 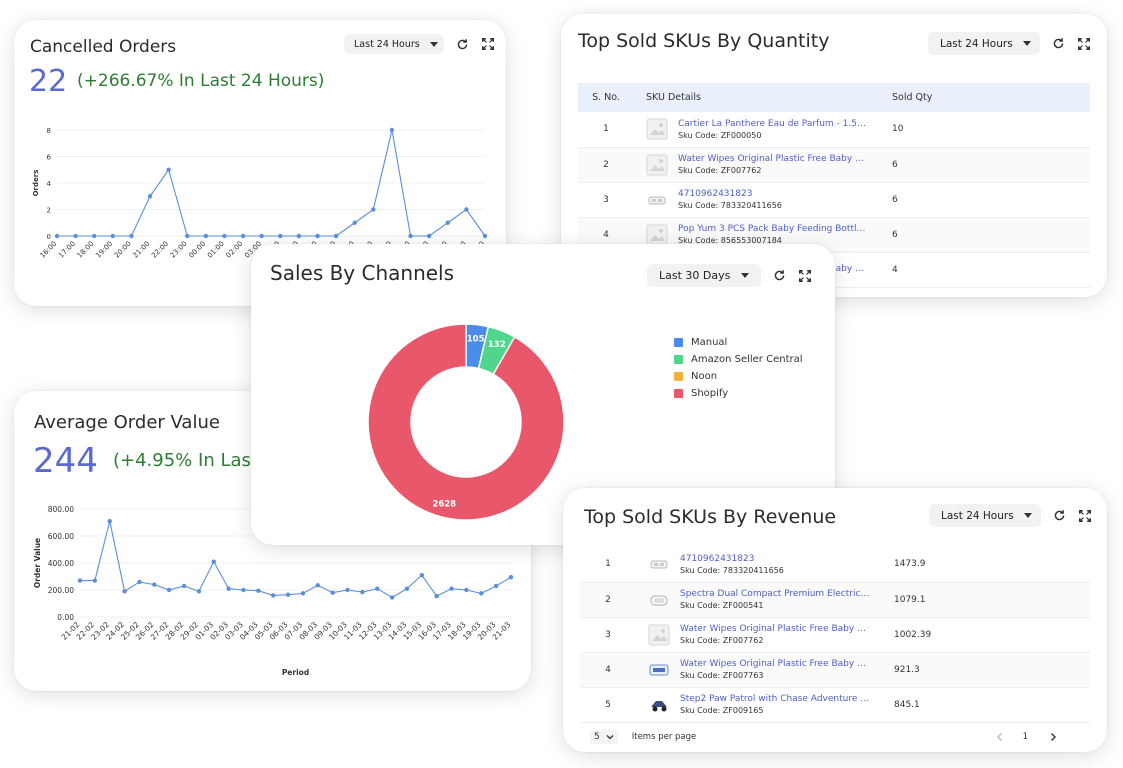 What do you see at coordinates (394, 44) in the screenshot?
I see `cancelled-range-dropdown: Last 24 Hours` at bounding box center [394, 44].